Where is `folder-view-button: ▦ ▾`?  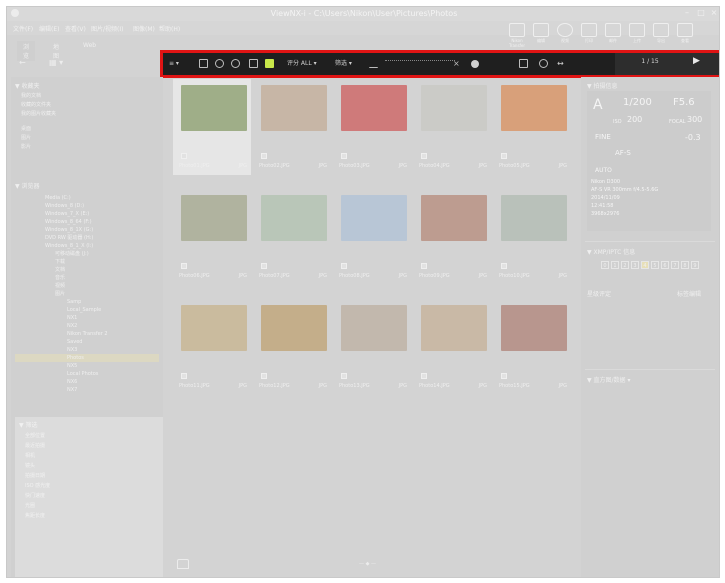 folder-view-button: ▦ ▾ is located at coordinates (56, 62).